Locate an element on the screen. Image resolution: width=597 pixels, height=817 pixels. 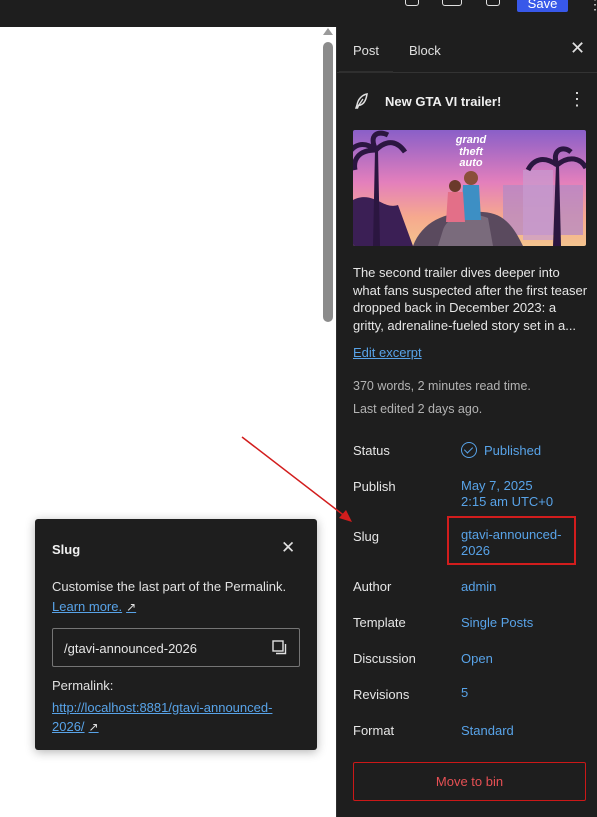
tab-post: Post is located at coordinates (366, 58).